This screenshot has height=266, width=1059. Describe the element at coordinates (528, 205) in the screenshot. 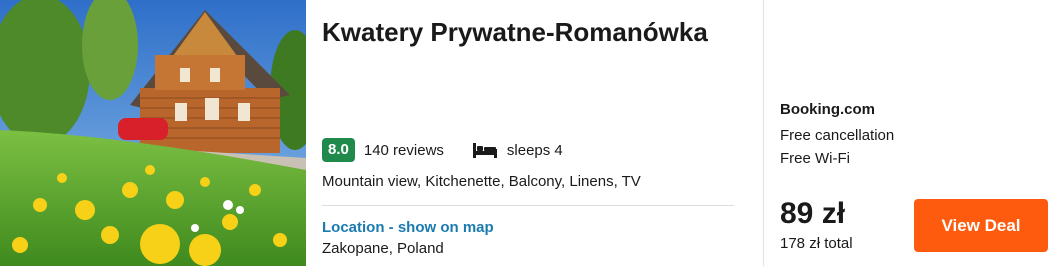

I see `divider` at that location.